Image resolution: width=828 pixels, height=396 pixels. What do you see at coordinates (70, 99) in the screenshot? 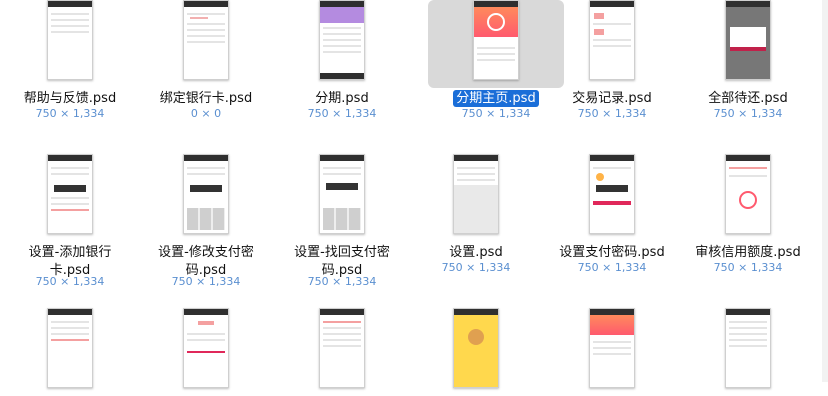
I see `file-name: 帮助与反馈.psd` at bounding box center [70, 99].